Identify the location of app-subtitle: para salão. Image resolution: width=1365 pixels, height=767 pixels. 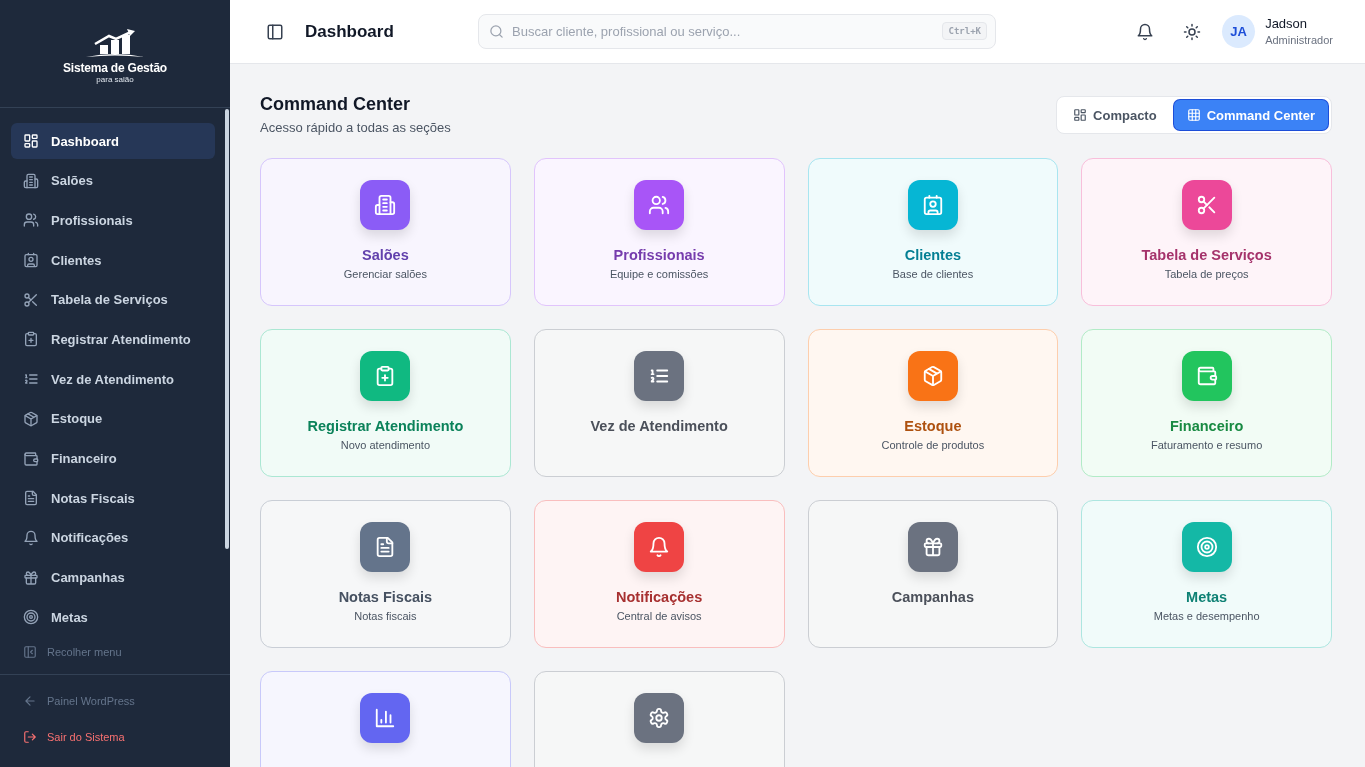
(115, 79).